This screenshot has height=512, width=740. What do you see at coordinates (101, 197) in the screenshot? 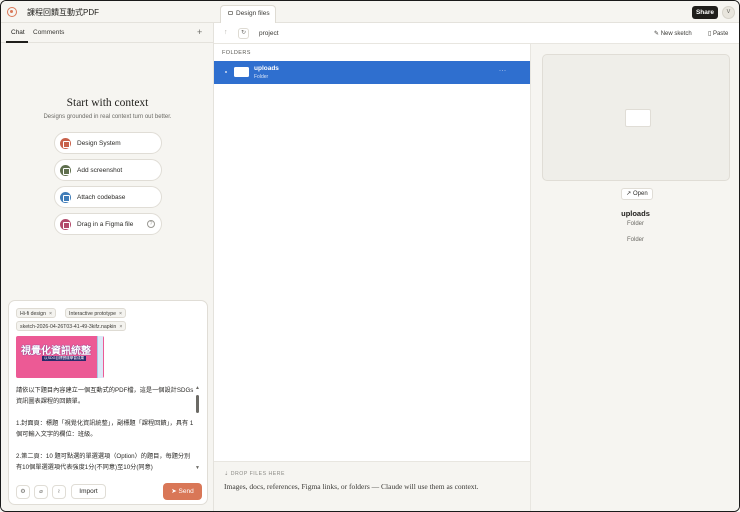
I see `attach-codebase-label: Attach codebase` at bounding box center [101, 197].